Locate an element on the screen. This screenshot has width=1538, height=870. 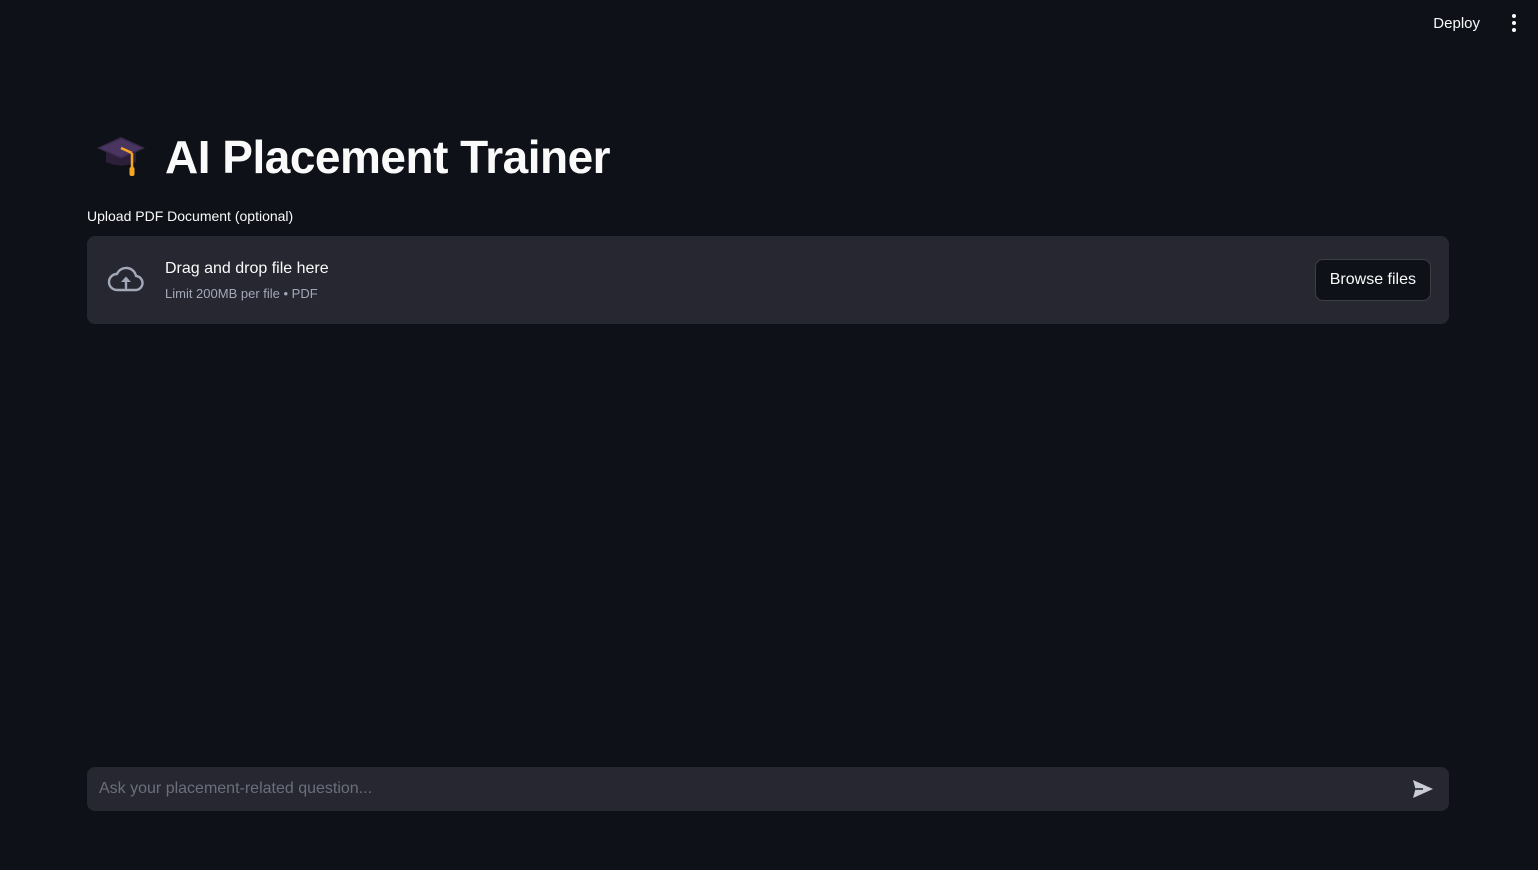
browse-files-button: Browse files is located at coordinates (1372, 280).